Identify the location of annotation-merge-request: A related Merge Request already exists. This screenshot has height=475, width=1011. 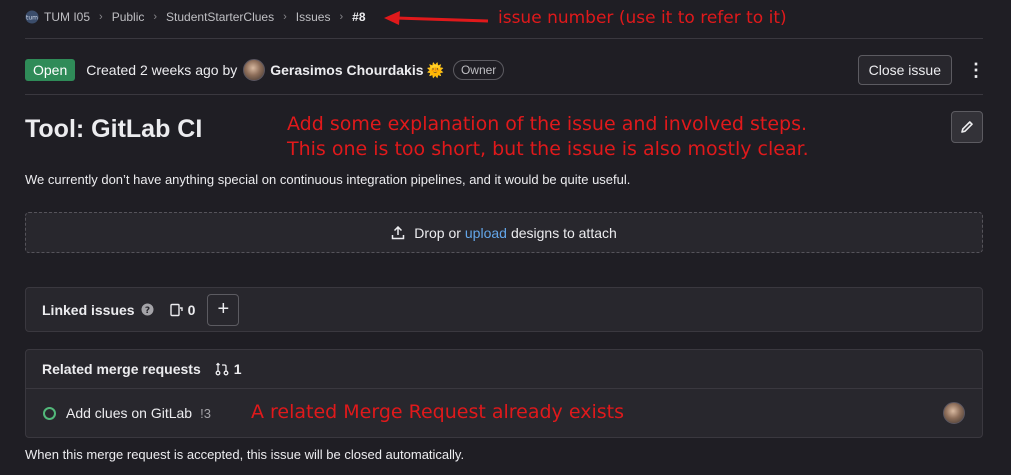
(437, 412).